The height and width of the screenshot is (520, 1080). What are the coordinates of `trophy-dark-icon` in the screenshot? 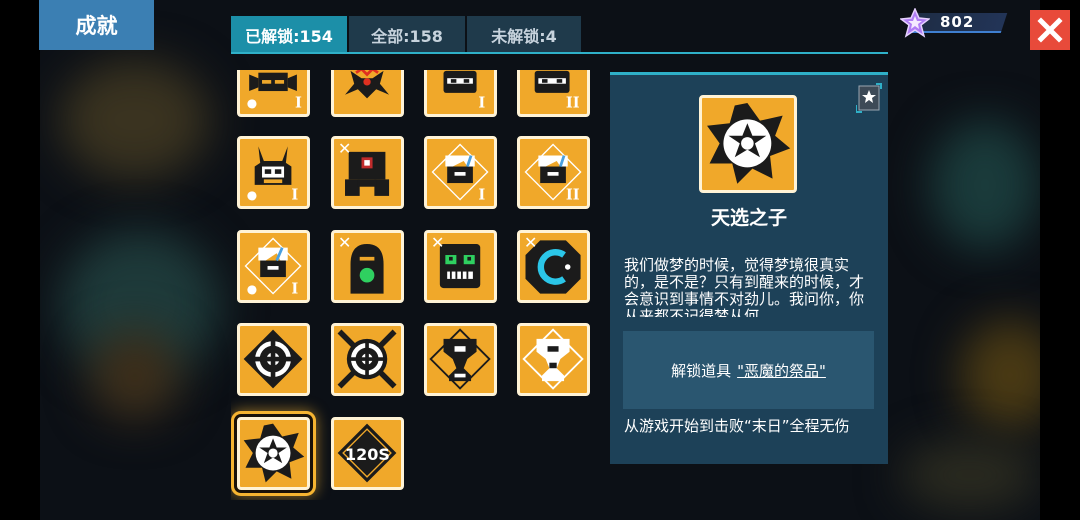 It's located at (460, 359).